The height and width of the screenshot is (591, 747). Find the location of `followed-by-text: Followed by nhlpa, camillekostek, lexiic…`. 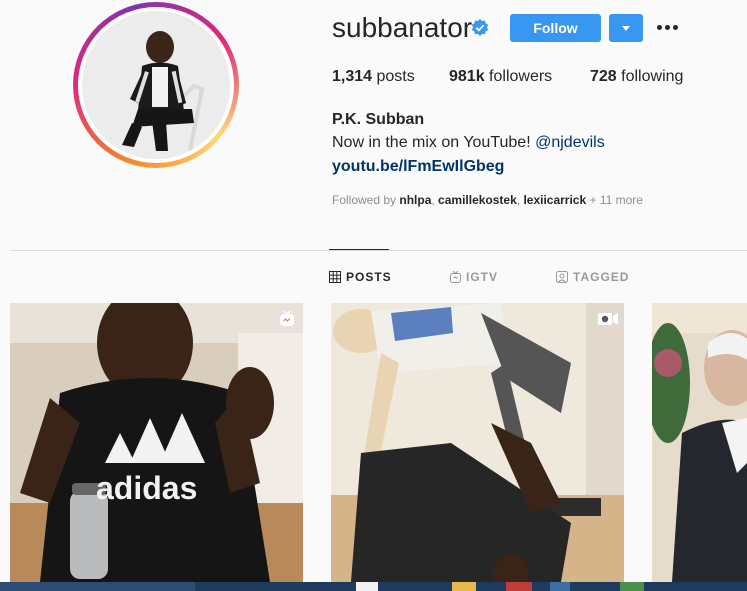

followed-by-text: Followed by nhlpa, camillekostek, lexiic… is located at coordinates (487, 200).